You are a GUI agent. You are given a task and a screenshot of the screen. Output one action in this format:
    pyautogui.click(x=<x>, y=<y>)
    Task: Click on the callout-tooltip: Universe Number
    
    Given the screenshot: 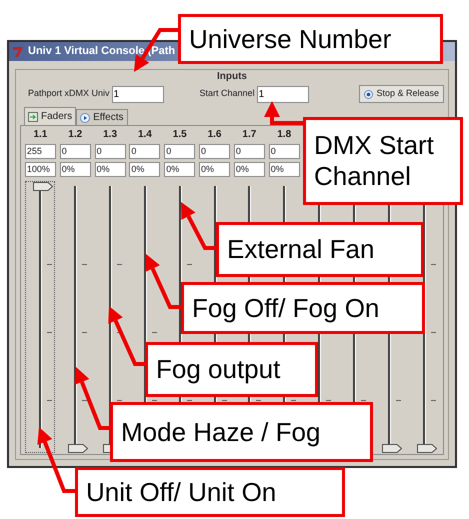 What is the action you would take?
    pyautogui.click(x=310, y=39)
    